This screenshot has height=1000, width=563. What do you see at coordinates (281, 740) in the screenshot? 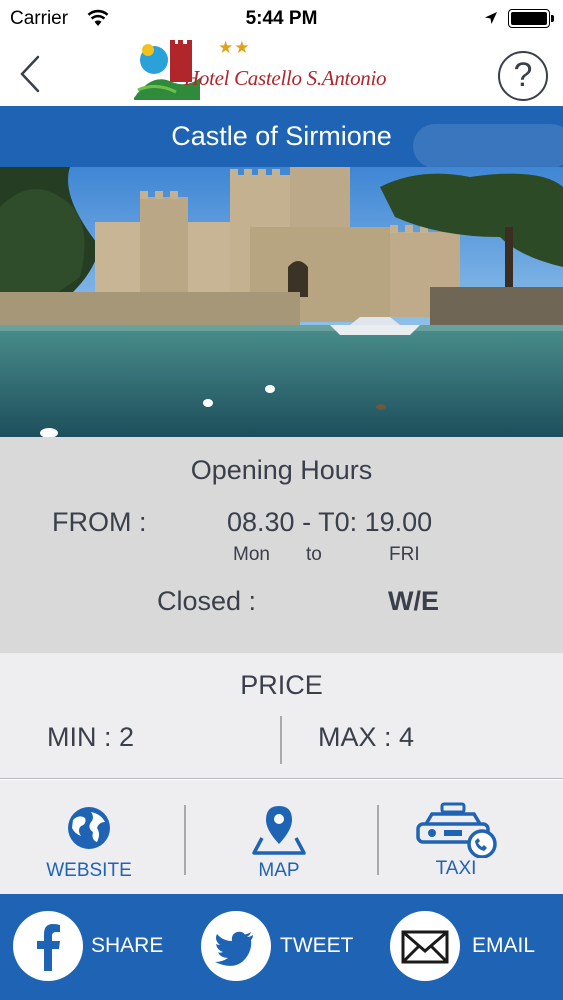
I see `price-divider` at bounding box center [281, 740].